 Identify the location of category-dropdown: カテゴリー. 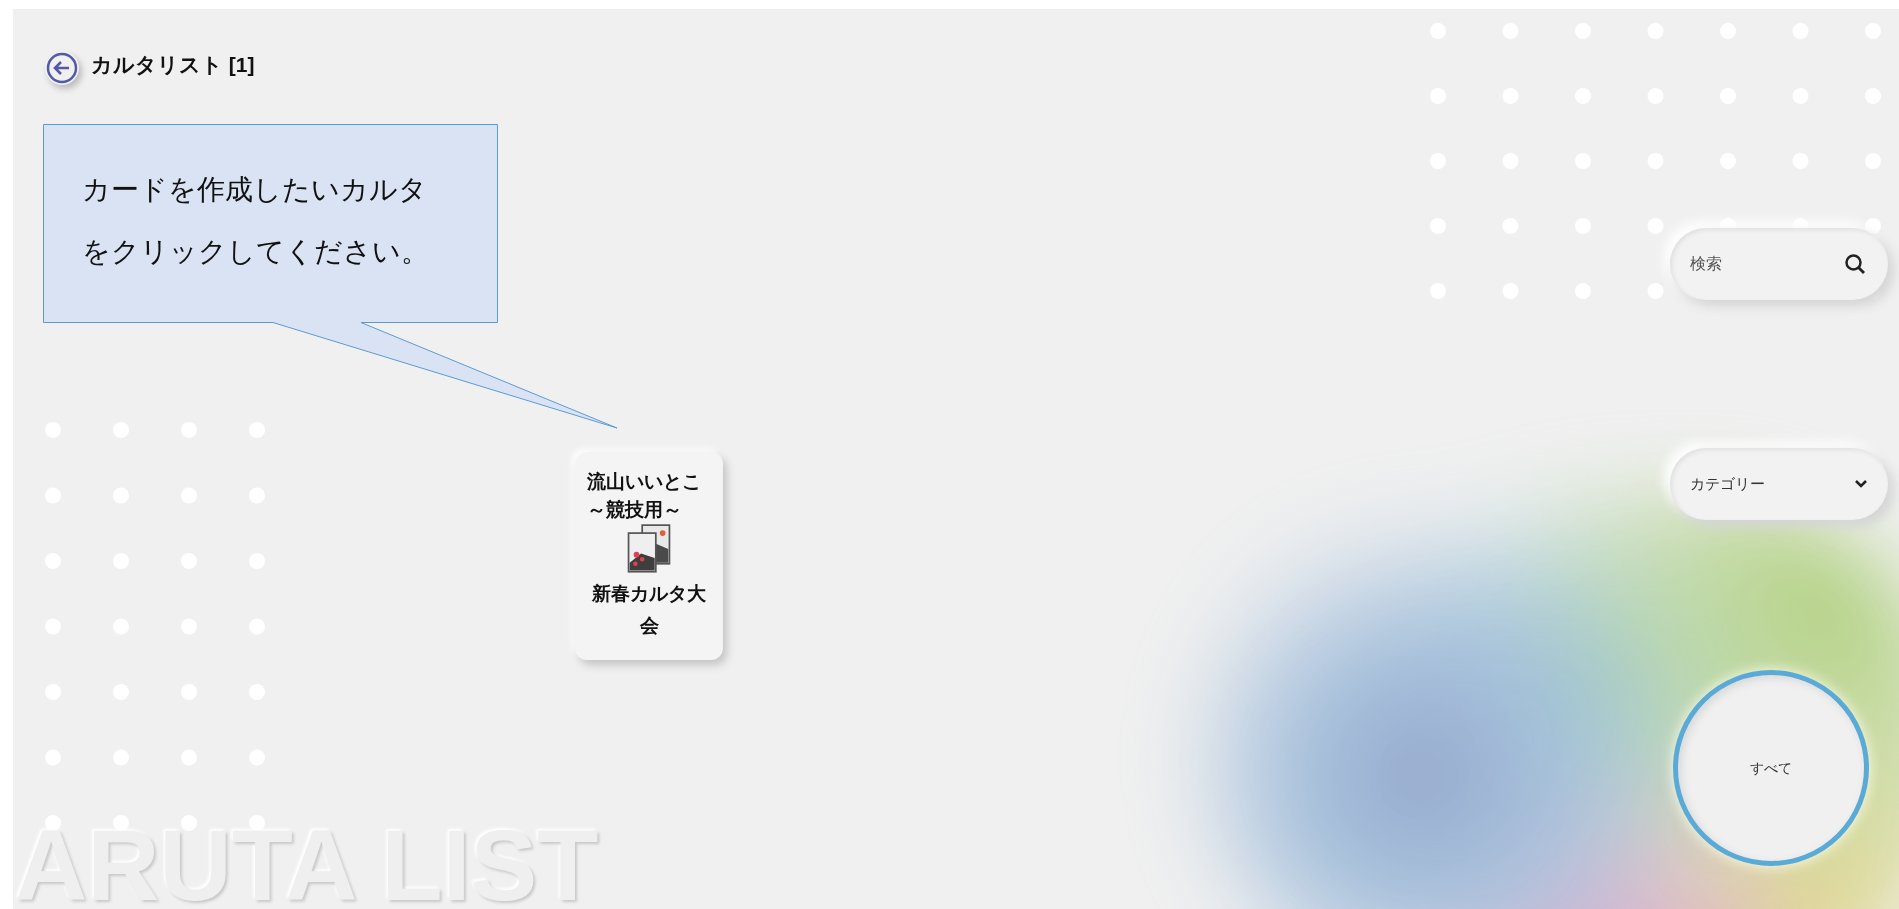
(1779, 484).